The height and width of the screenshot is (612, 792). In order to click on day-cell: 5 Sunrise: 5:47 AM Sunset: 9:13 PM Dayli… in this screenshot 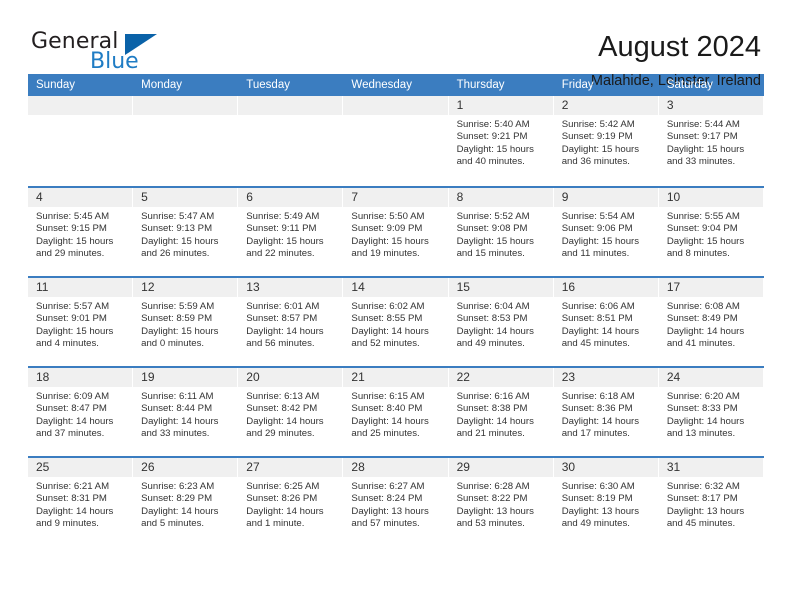, I will do `click(186, 232)`.